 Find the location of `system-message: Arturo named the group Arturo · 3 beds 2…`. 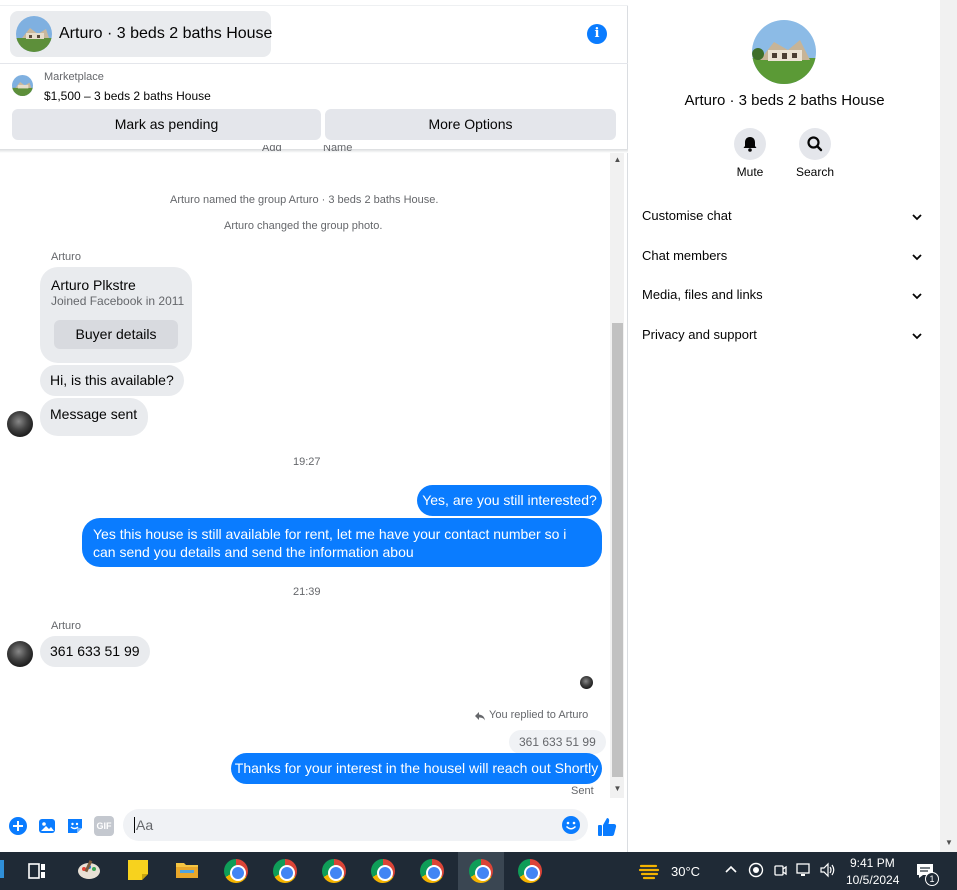

system-message: Arturo named the group Arturo · 3 beds 2… is located at coordinates (304, 200).